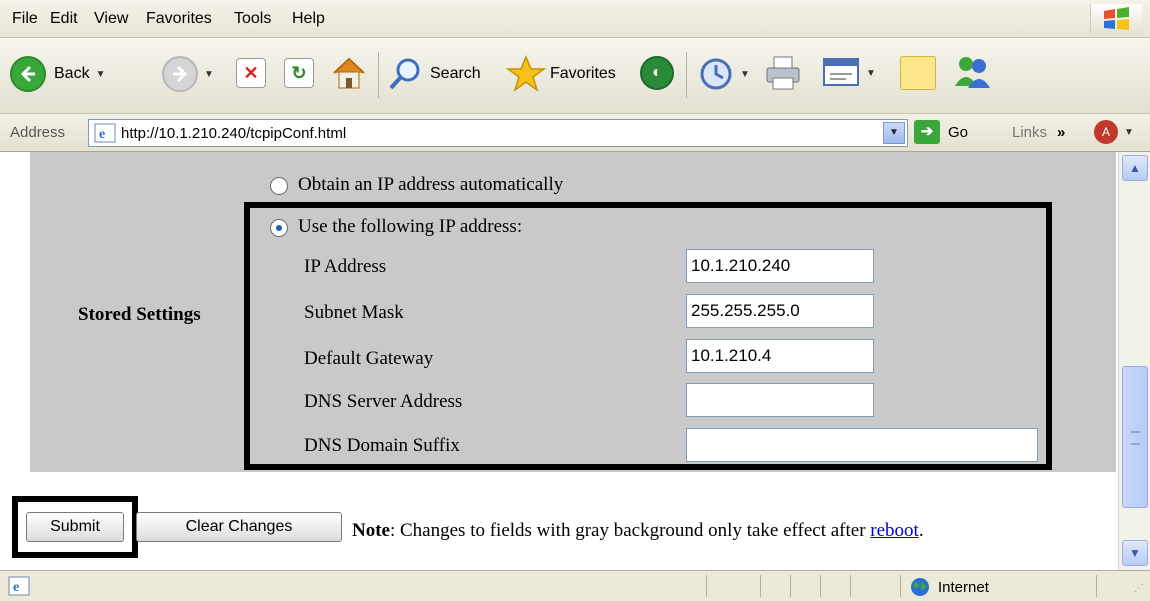 Image resolution: width=1150 pixels, height=601 pixels. Describe the element at coordinates (404, 74) in the screenshot. I see `search-icon` at that location.